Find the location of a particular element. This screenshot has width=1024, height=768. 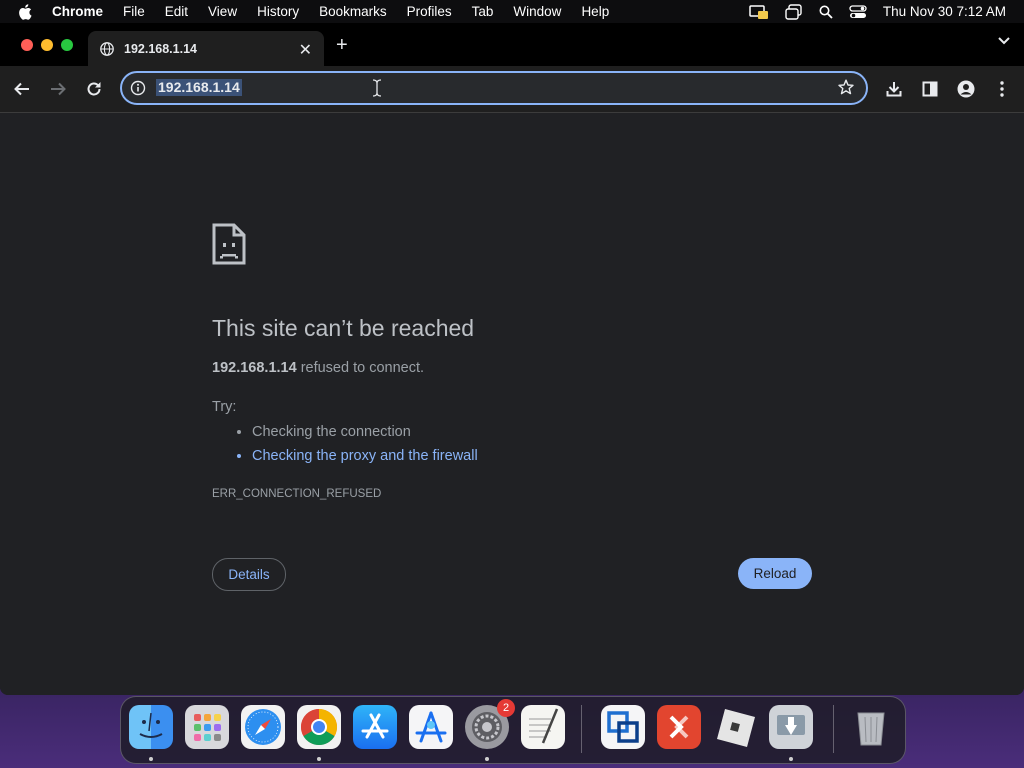

menu-tab: Tab is located at coordinates (483, 11).